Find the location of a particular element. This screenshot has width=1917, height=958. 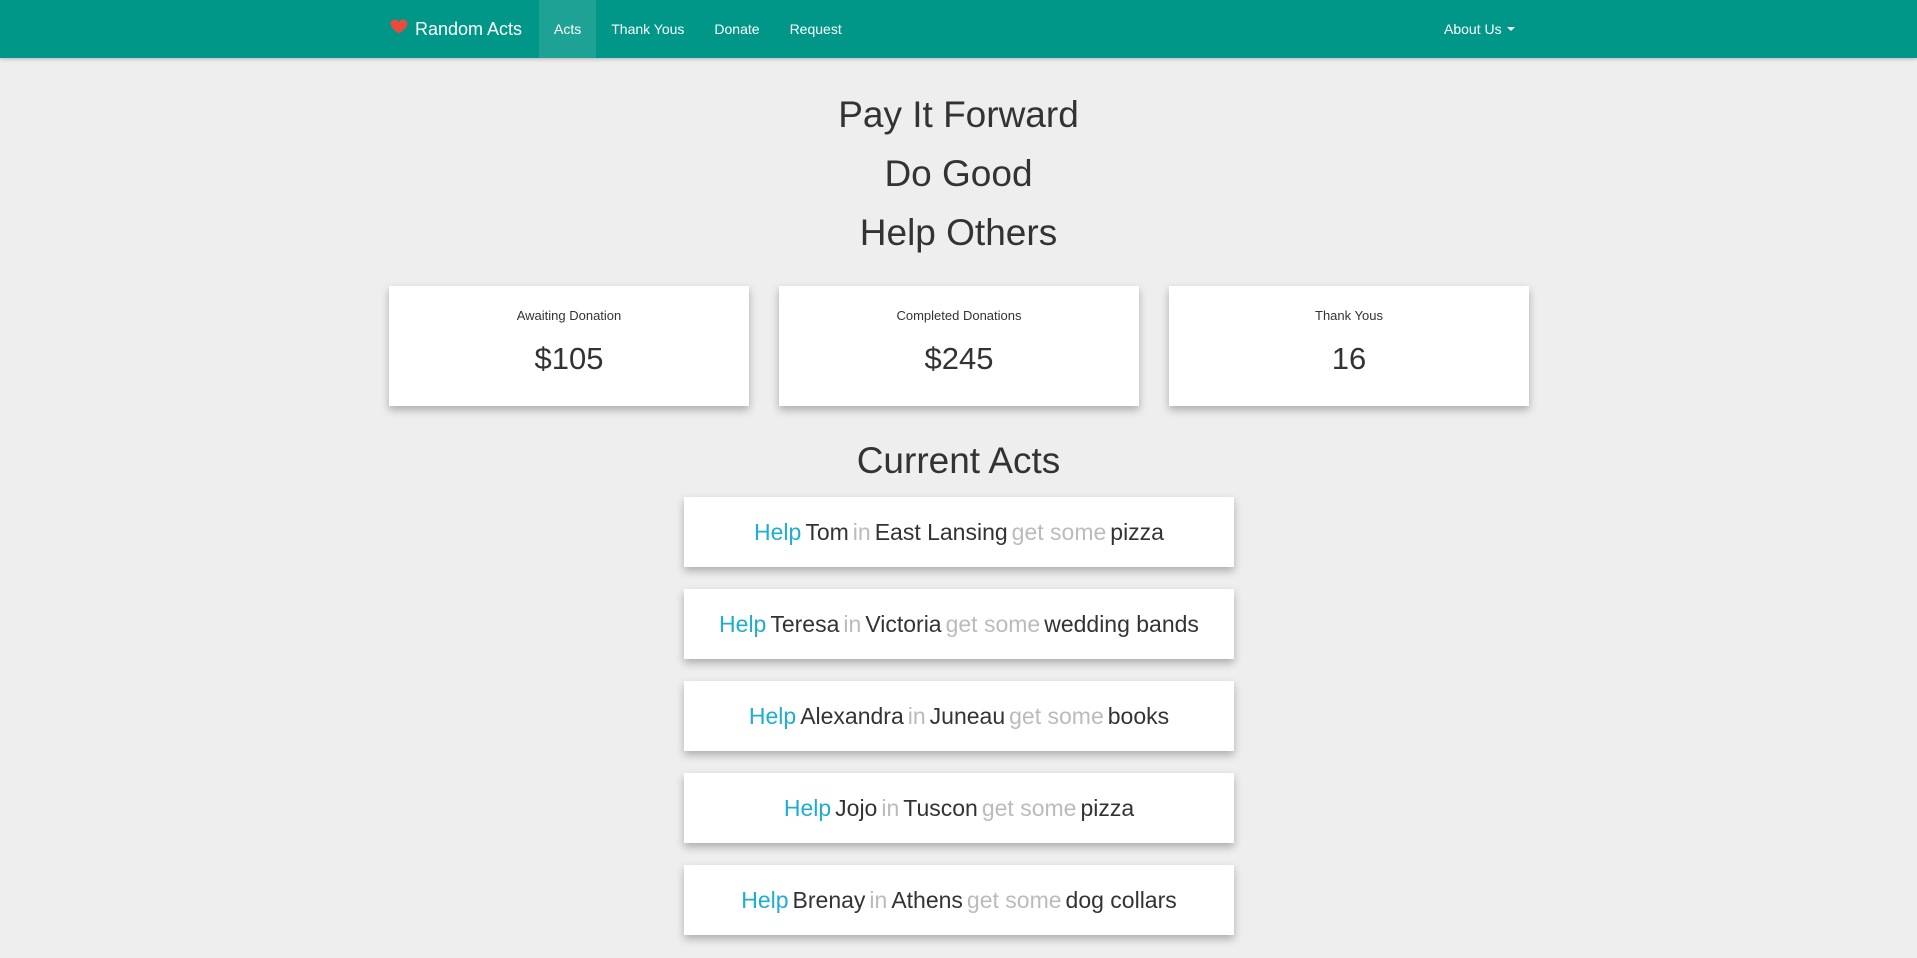

act-person-name: Tom is located at coordinates (827, 531).